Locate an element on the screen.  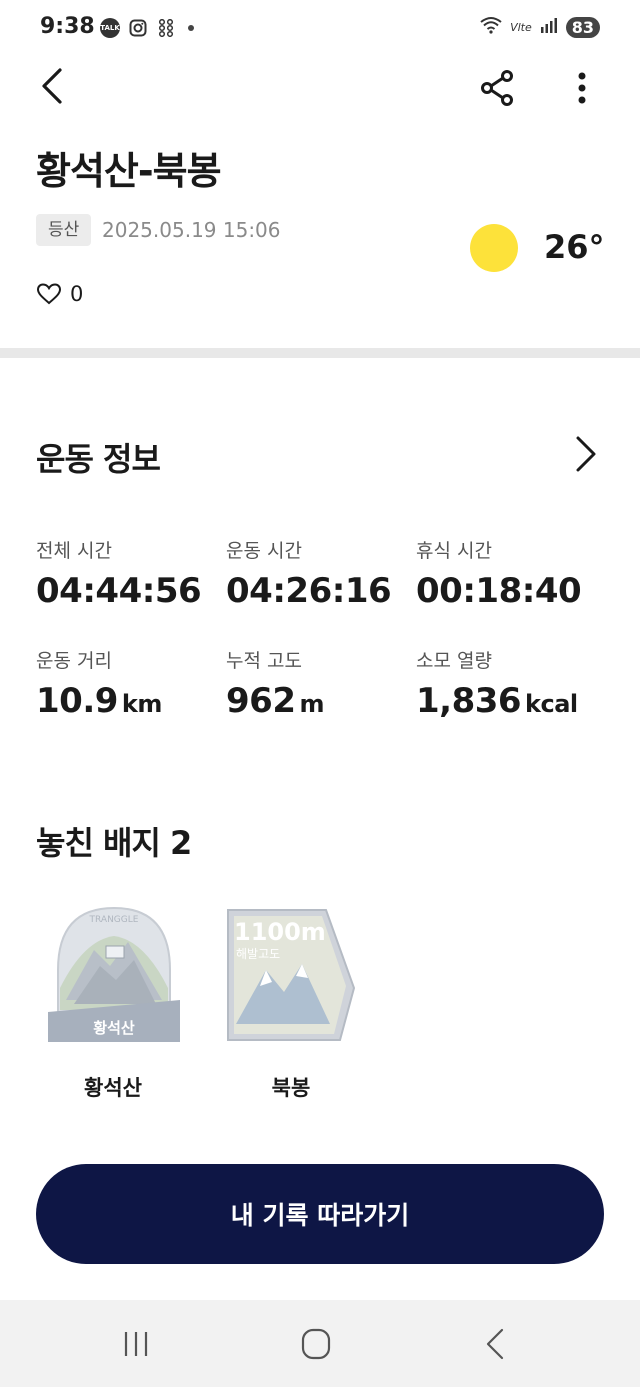
stat-value: 10.9 km is located at coordinates (99, 701).